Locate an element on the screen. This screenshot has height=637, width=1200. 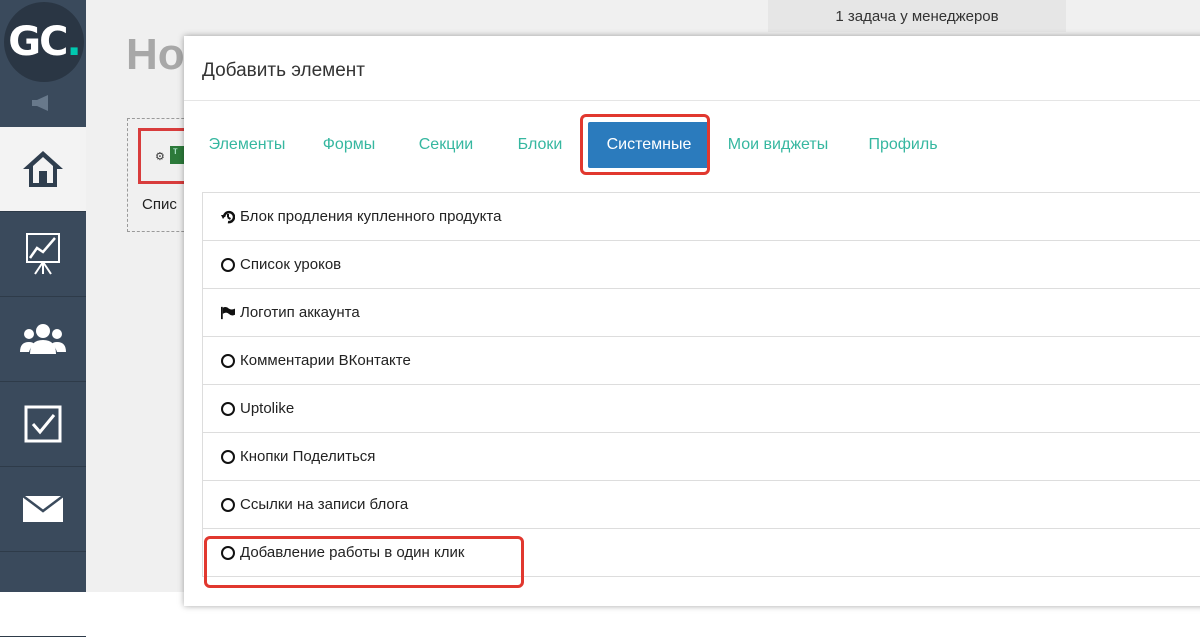
modal-title: Добавить элемент is located at coordinates (284, 70).